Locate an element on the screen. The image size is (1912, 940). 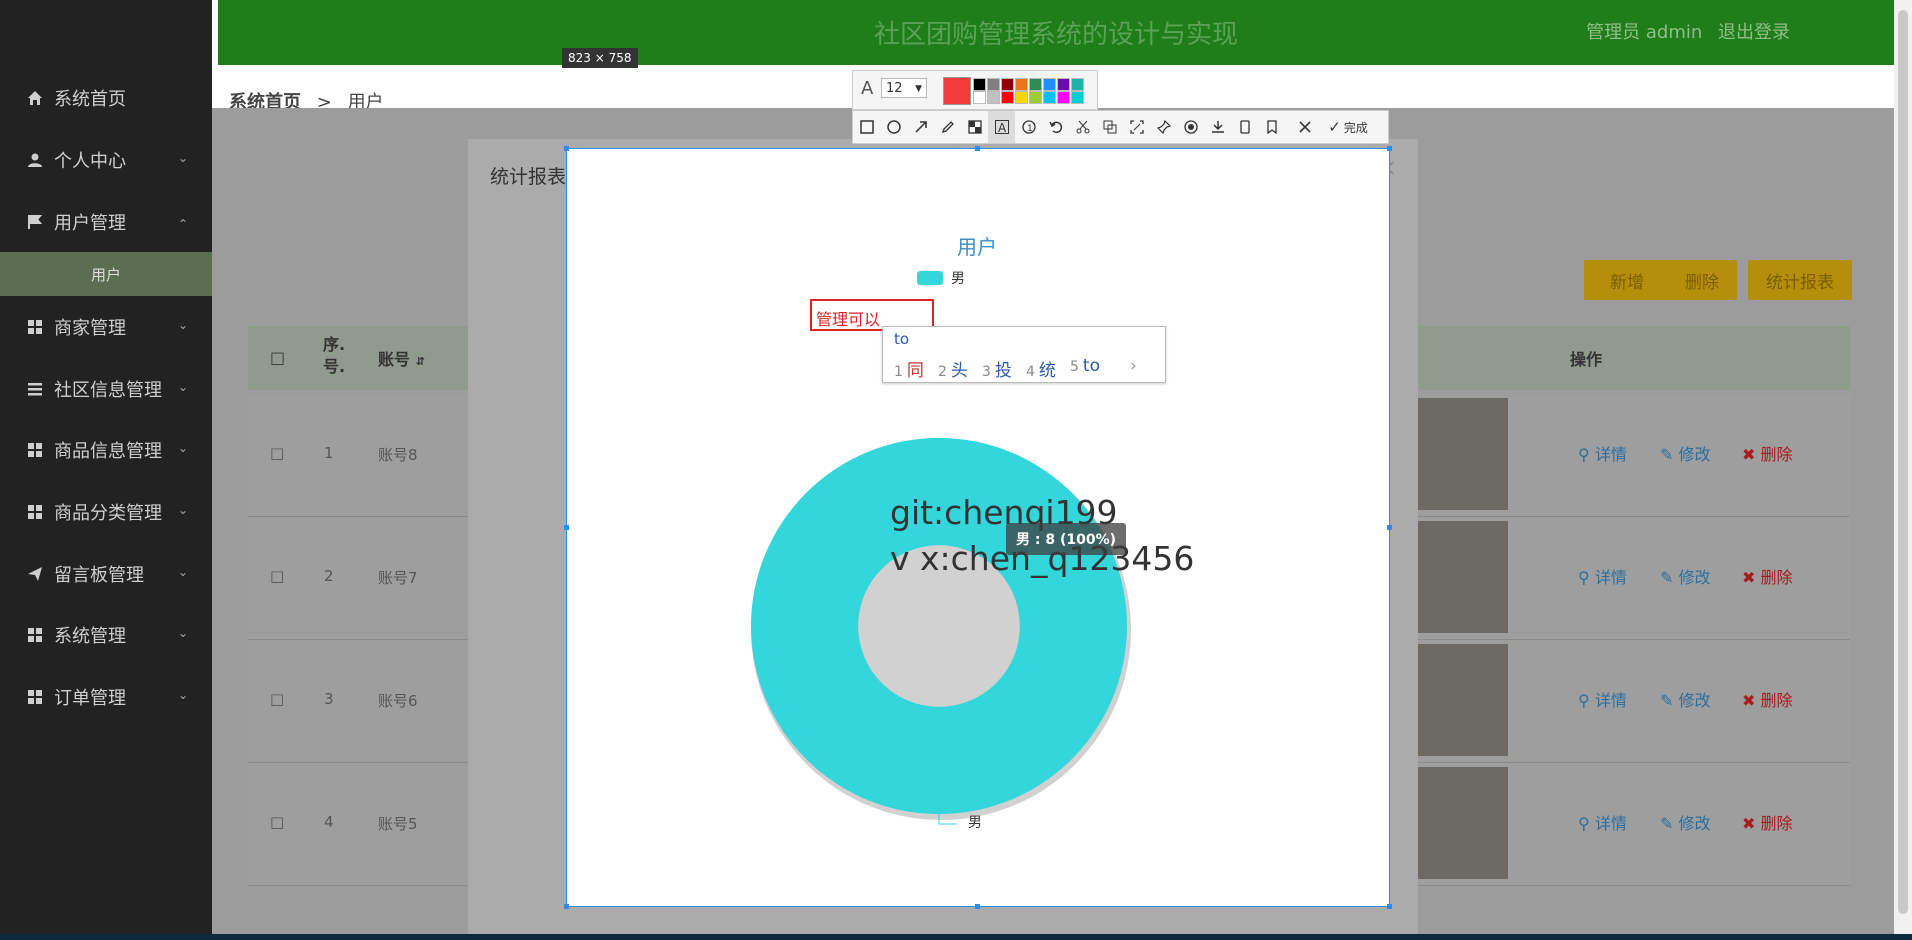
bookmark-icon is located at coordinates (1271, 127).